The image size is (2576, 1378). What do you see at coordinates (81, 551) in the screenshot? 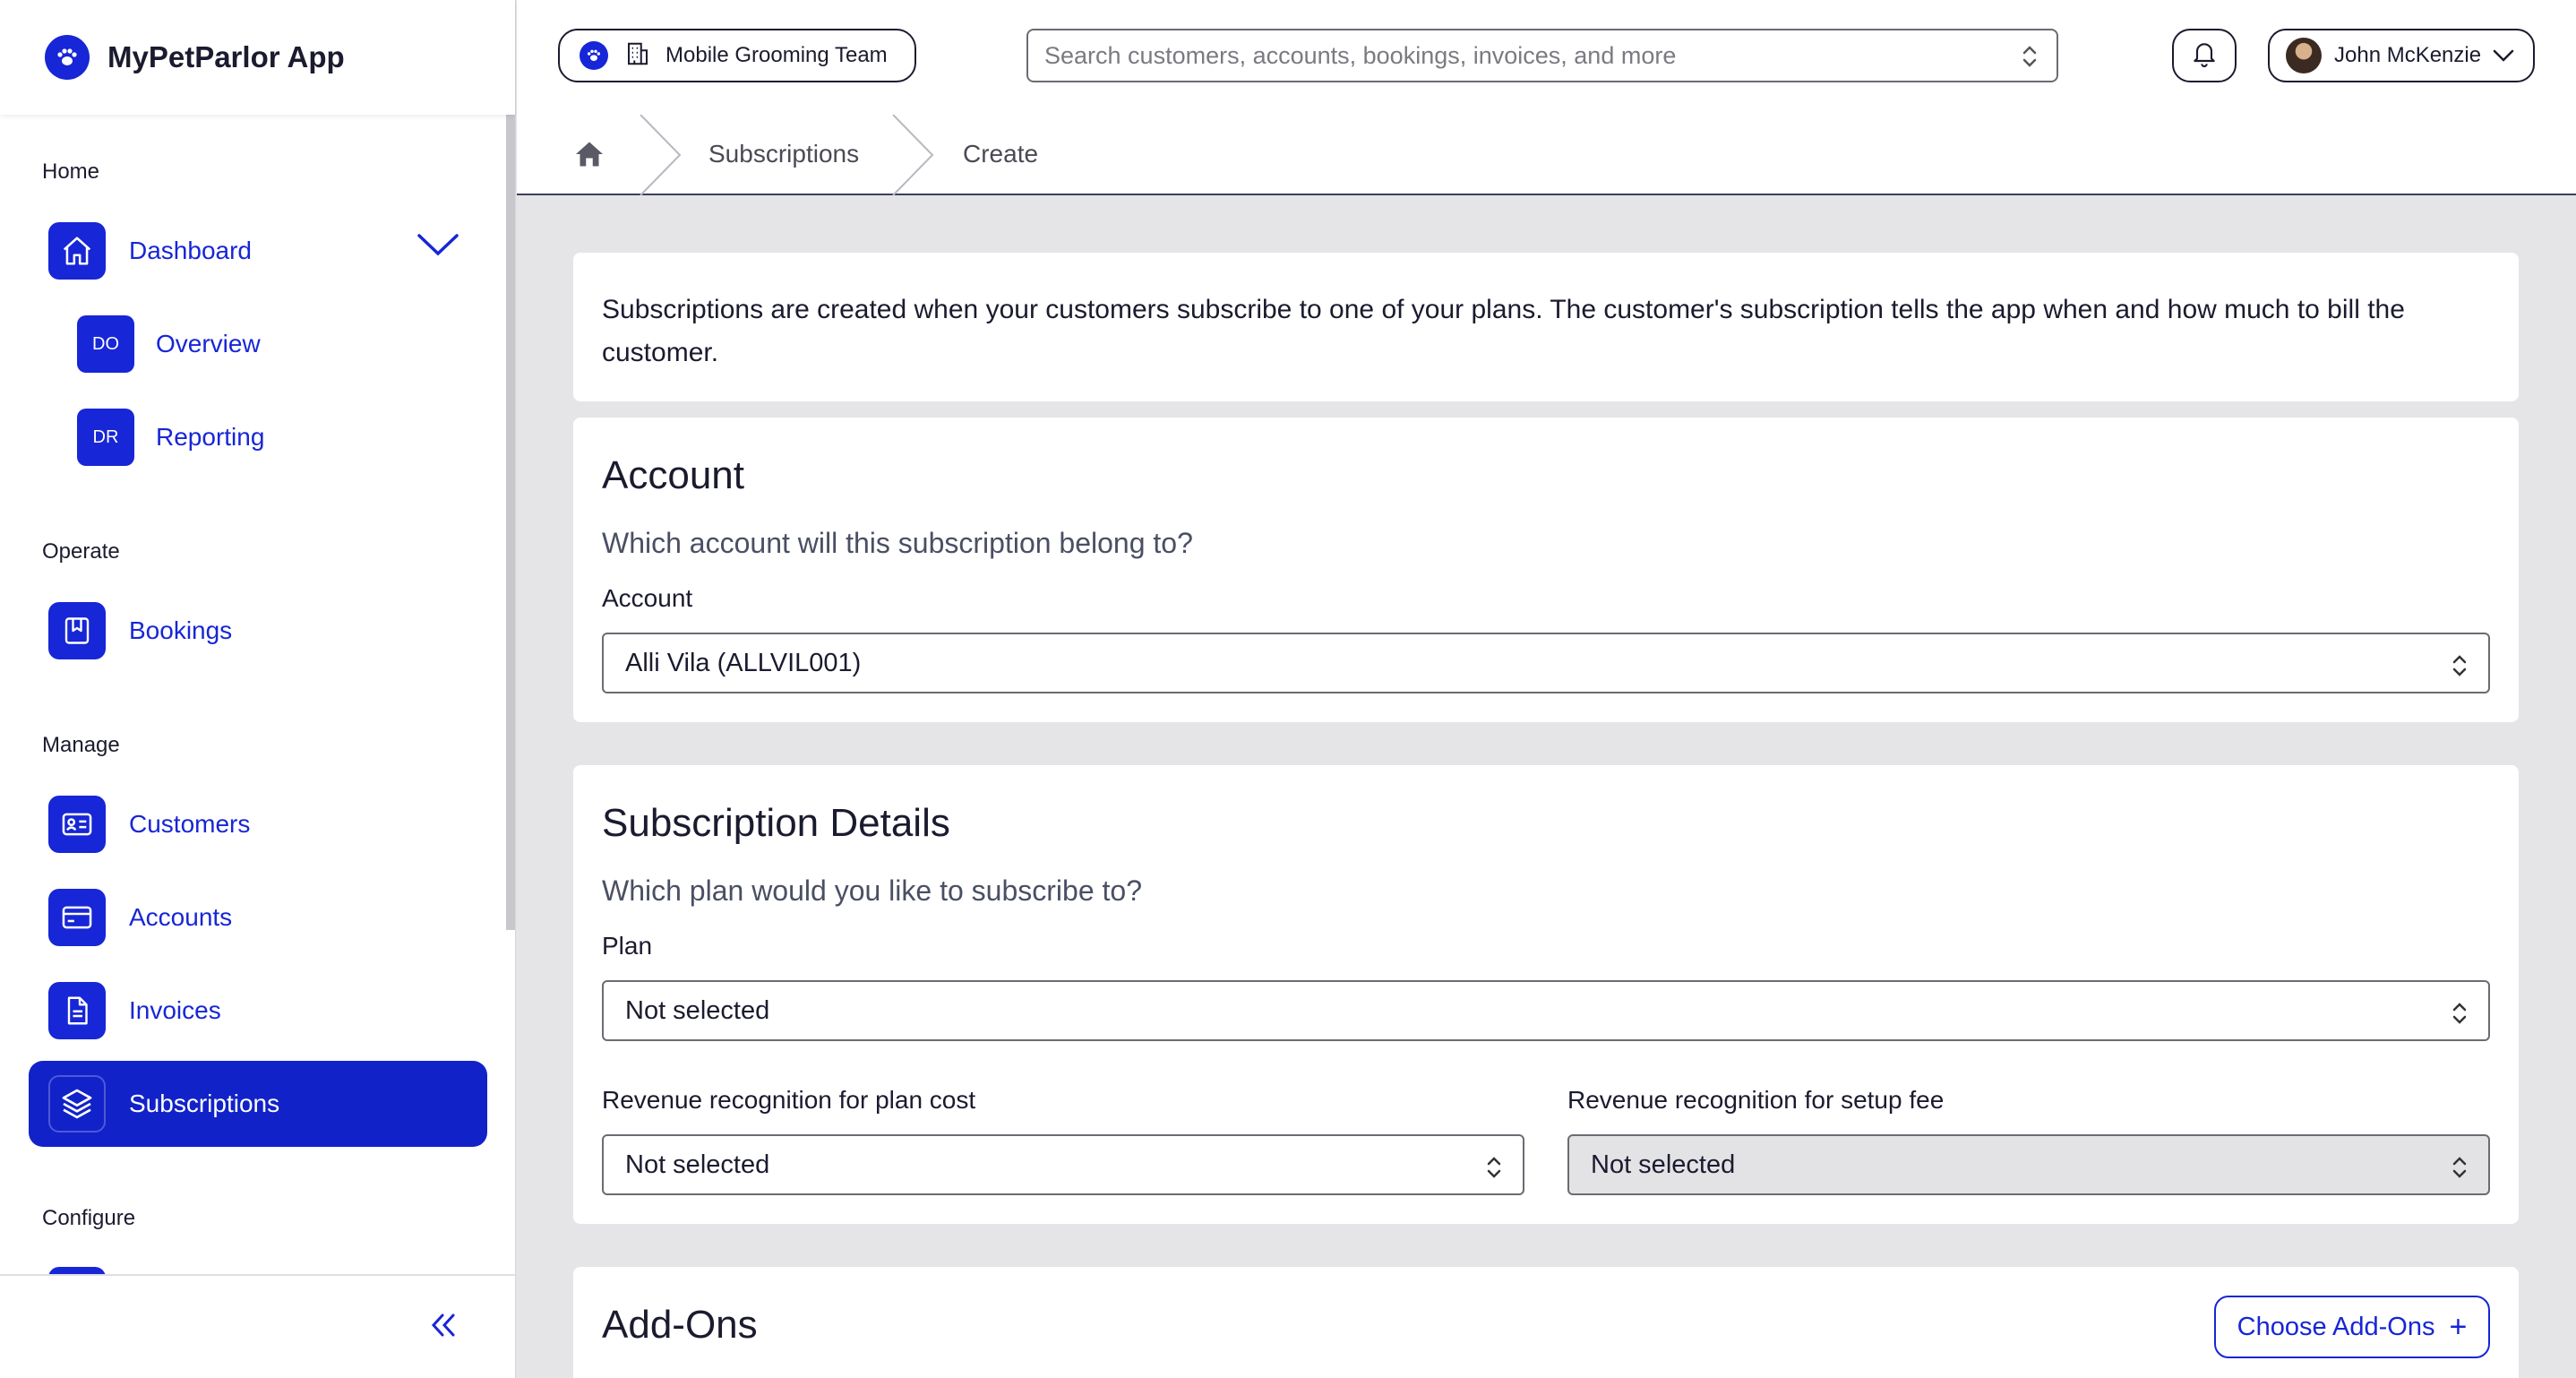
I see `section-label-operate: Operate` at bounding box center [81, 551].